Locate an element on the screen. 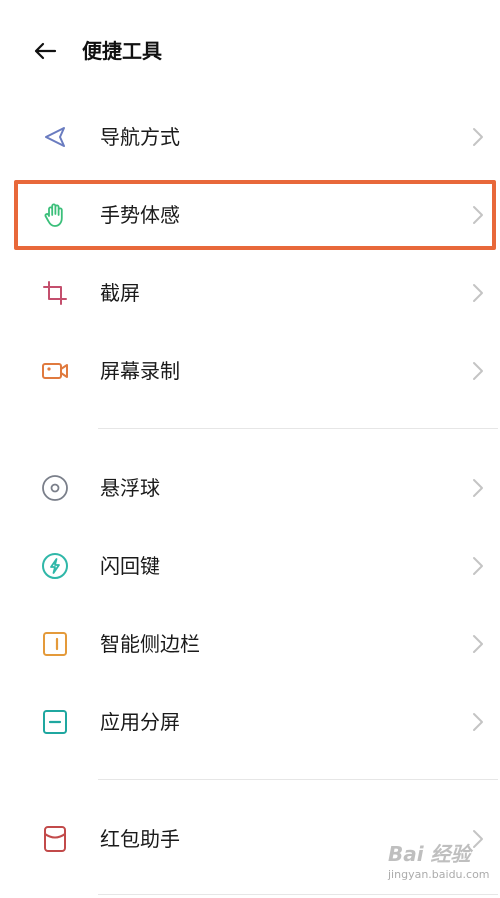 The image size is (500, 898). watermark-url: jingyan.baidu.com is located at coordinates (439, 874).